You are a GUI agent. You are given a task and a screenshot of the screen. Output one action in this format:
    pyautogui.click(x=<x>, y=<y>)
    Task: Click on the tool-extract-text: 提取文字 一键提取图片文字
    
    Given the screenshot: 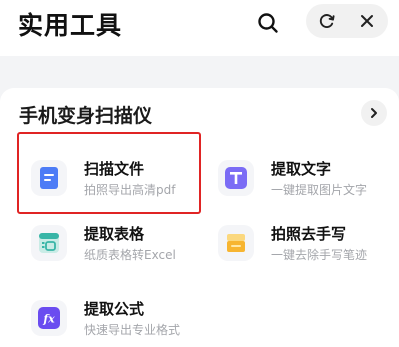 What is the action you would take?
    pyautogui.click(x=303, y=179)
    